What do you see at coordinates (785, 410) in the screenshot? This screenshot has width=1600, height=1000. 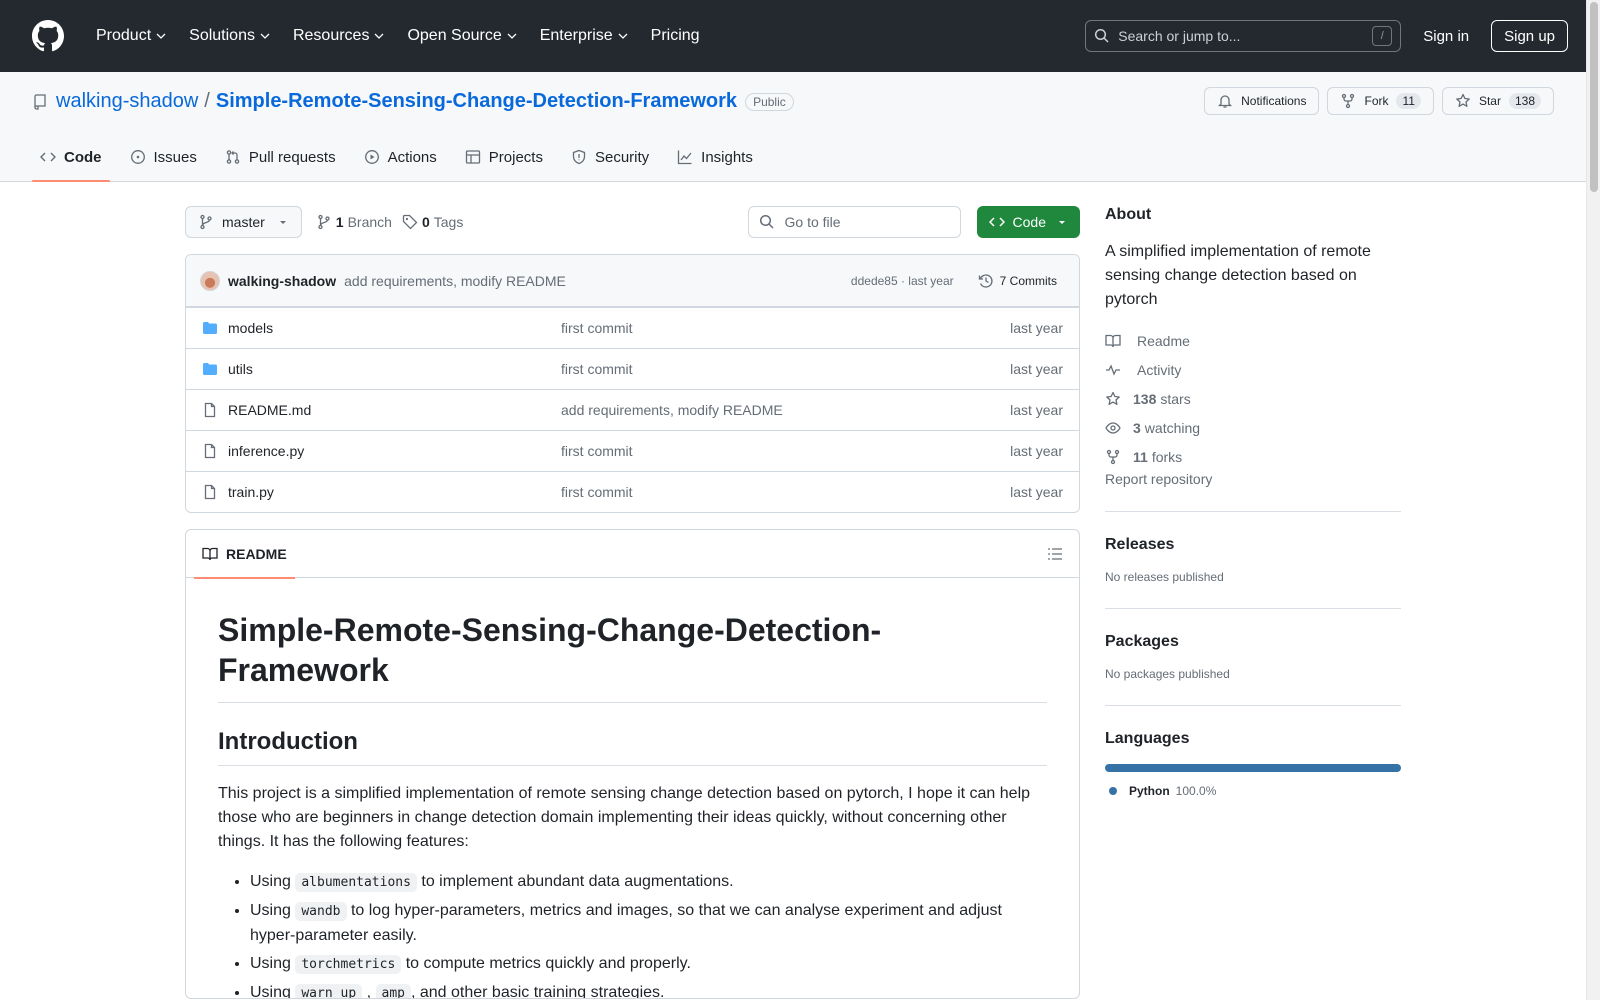 I see `file-commit-message: add requirements, modify README` at bounding box center [785, 410].